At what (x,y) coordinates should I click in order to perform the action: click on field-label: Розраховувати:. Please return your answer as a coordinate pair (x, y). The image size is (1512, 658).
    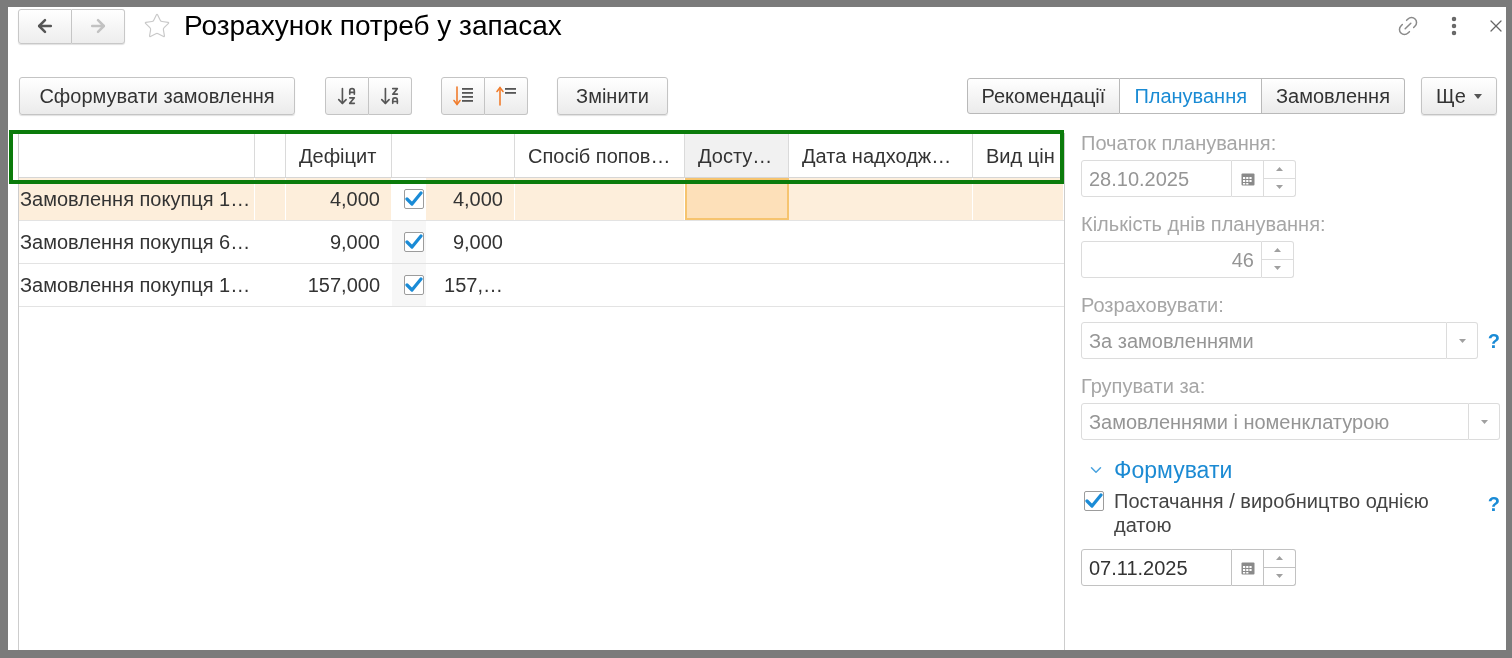
    Looking at the image, I should click on (1153, 305).